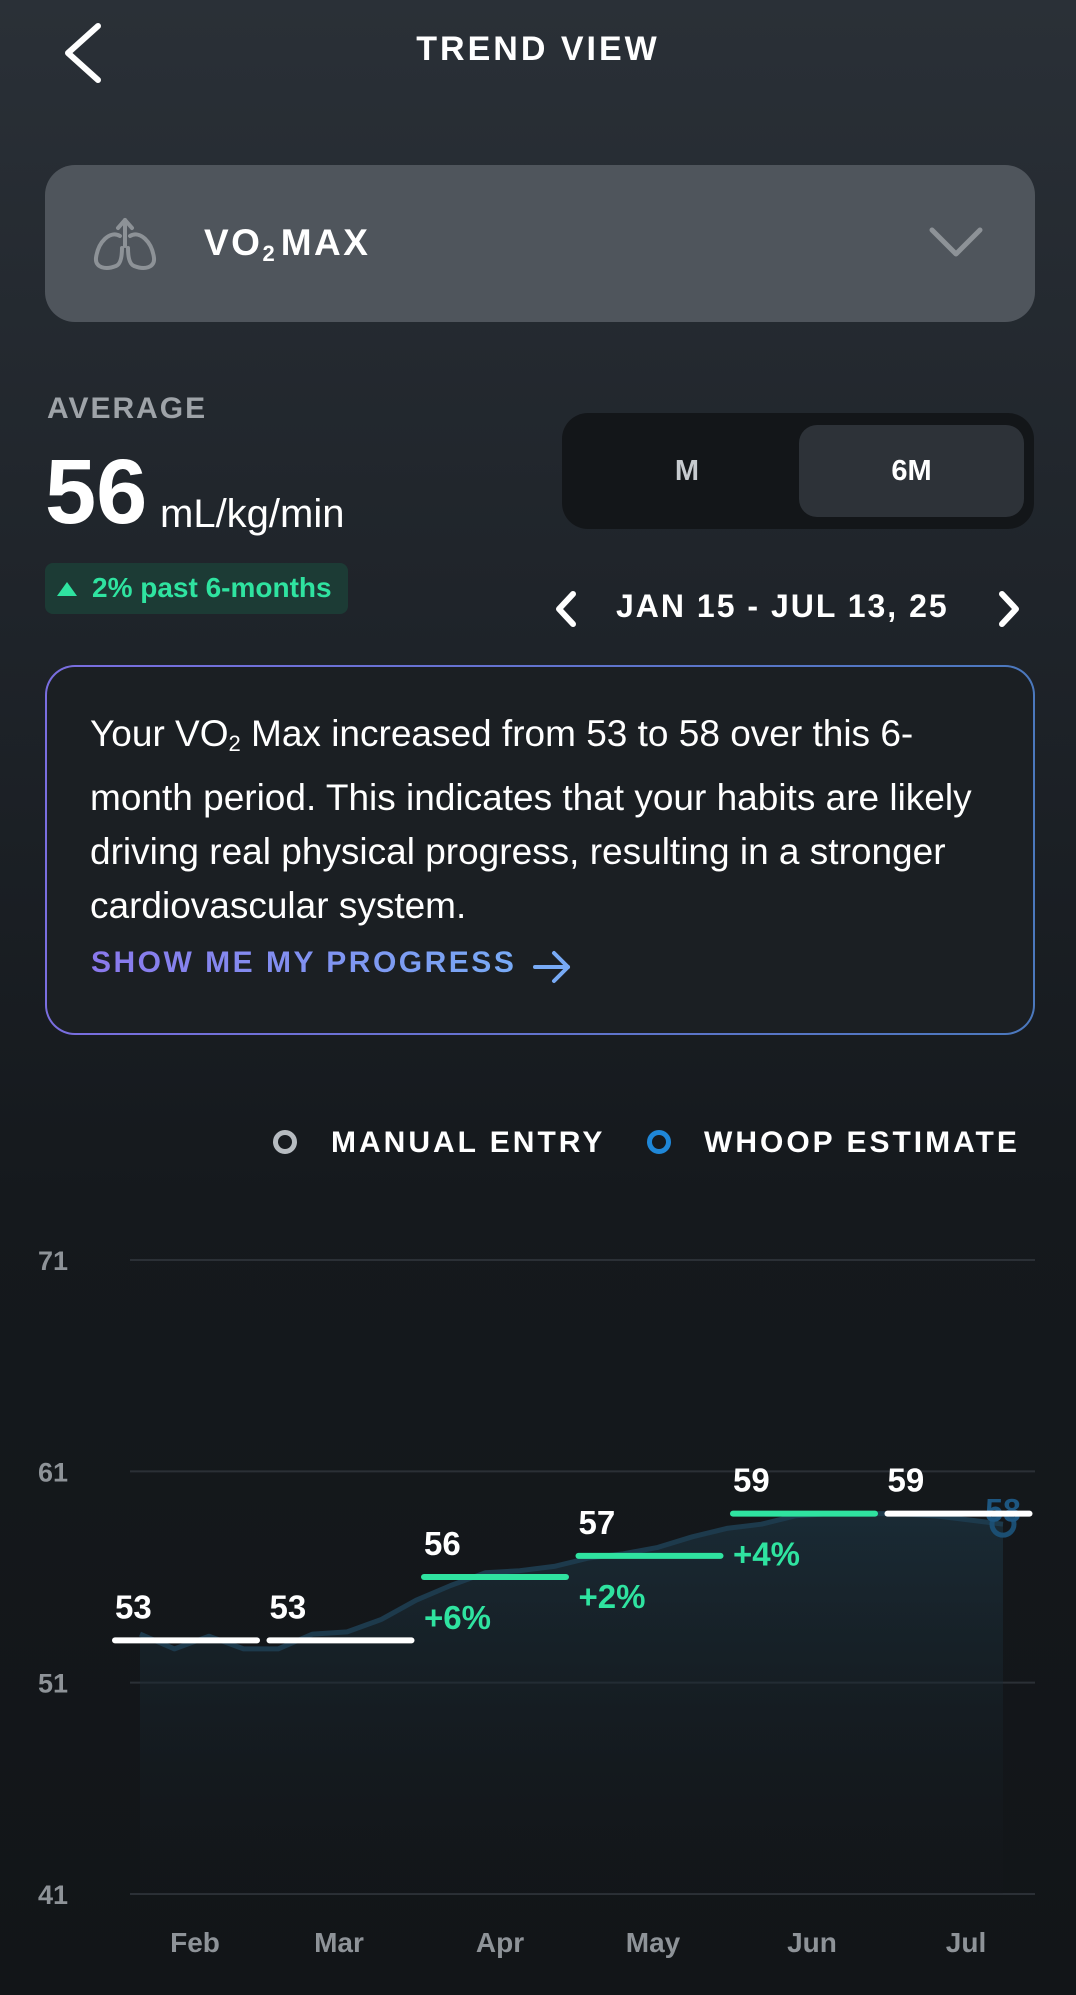  I want to click on manual-entry-legend-icon, so click(285, 1142).